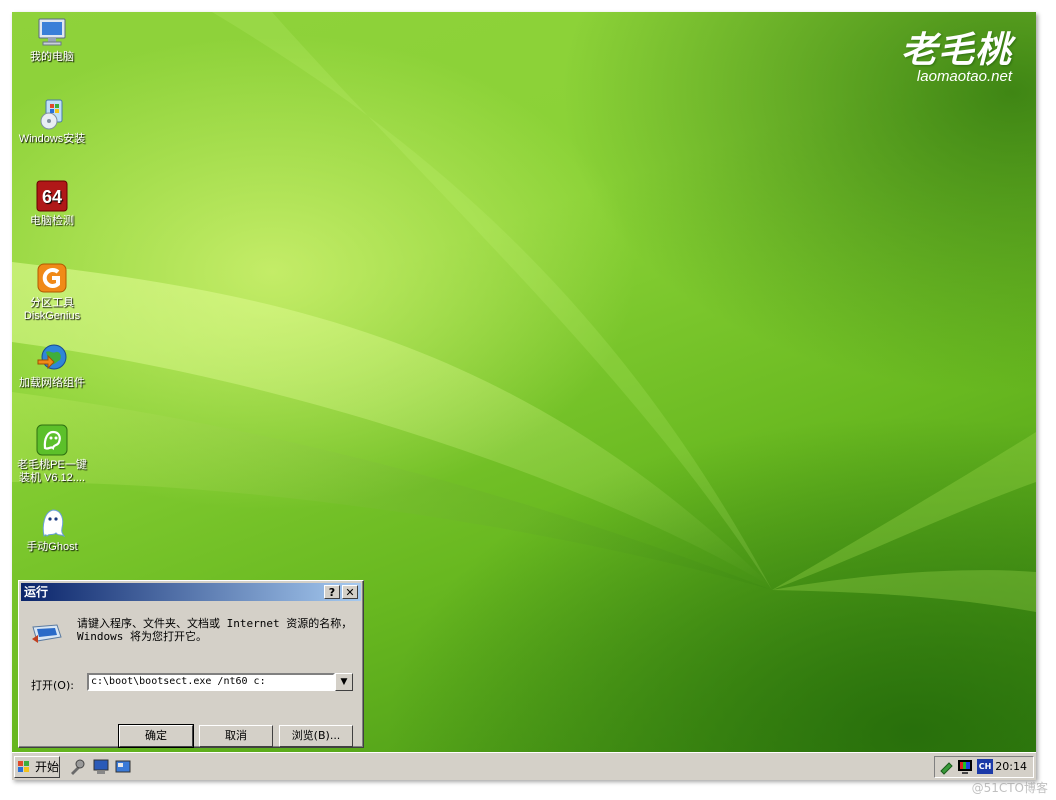  I want to click on my-computer-icon, so click(52, 32).